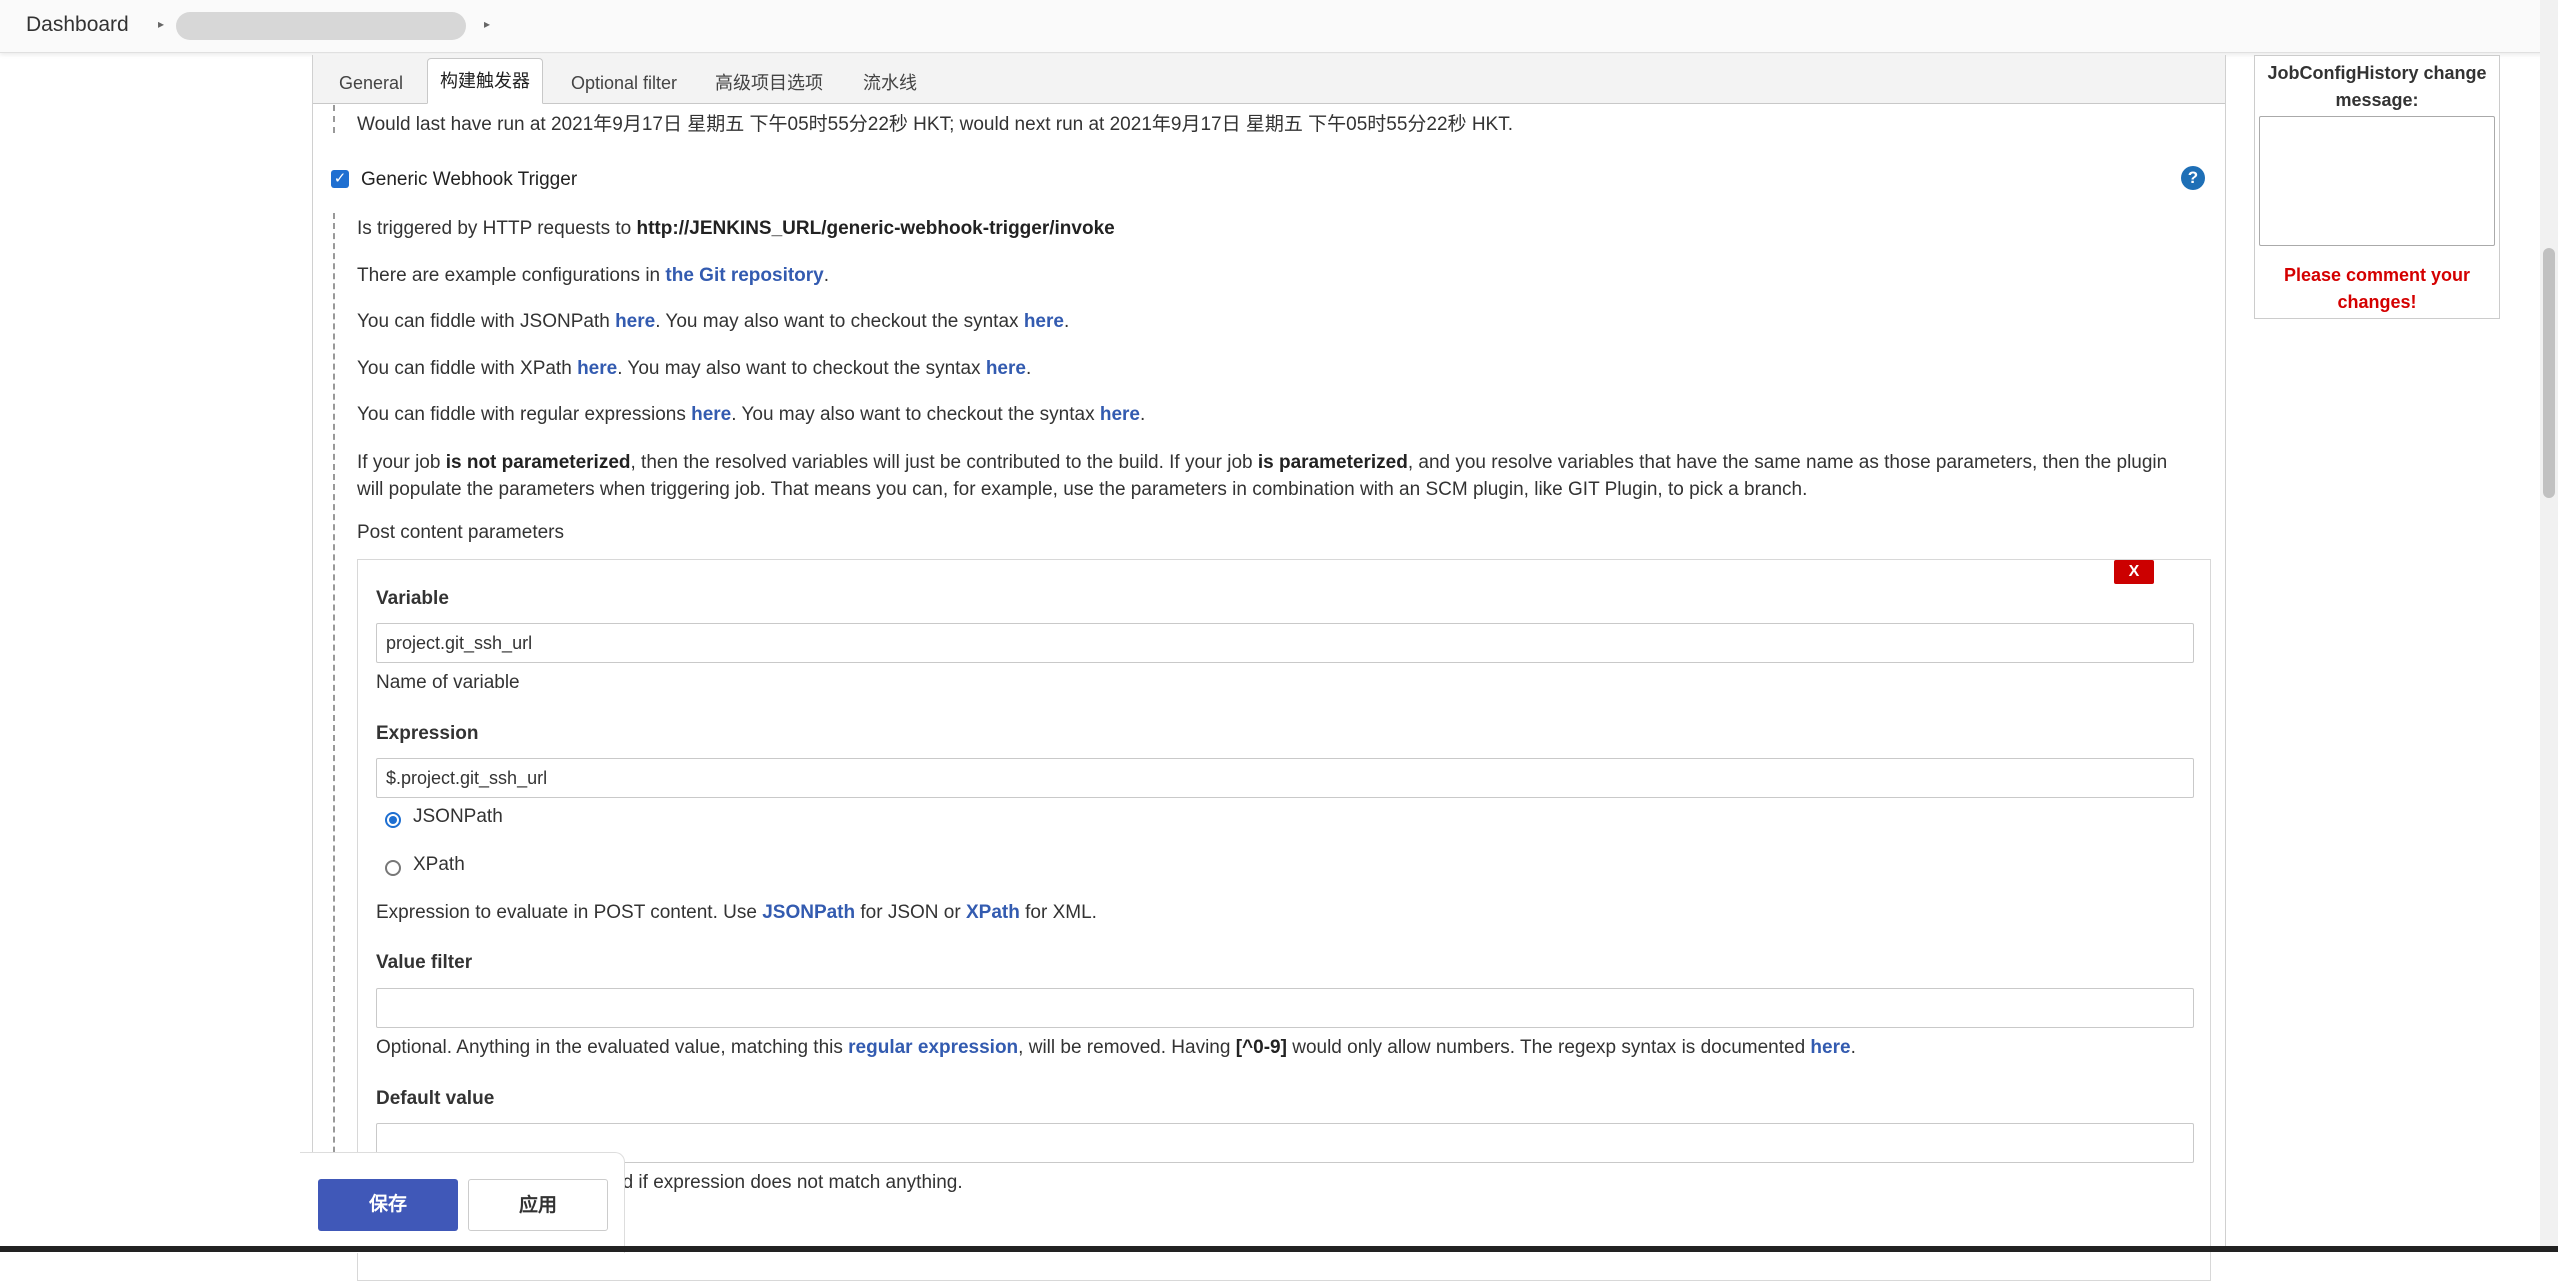 This screenshot has height=1281, width=2558. What do you see at coordinates (769, 83) in the screenshot?
I see `tab-advanced-project: 高级项目选项` at bounding box center [769, 83].